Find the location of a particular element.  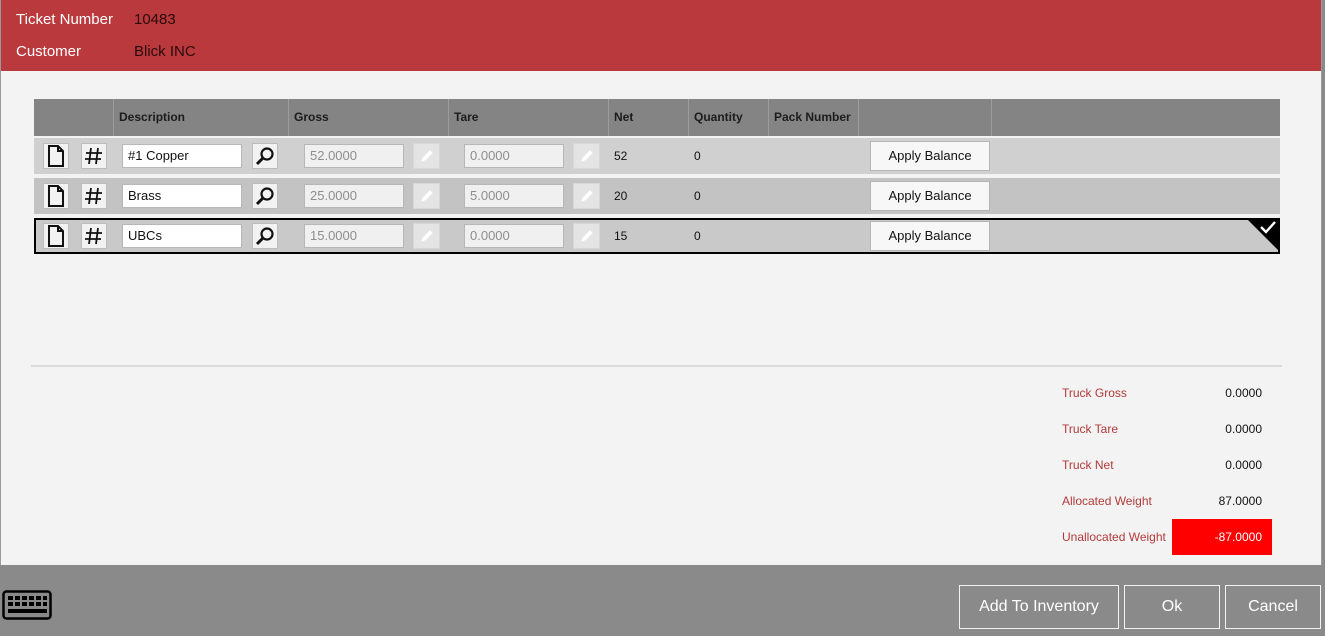

truck-tare-label: Truck Tare is located at coordinates (1090, 429).